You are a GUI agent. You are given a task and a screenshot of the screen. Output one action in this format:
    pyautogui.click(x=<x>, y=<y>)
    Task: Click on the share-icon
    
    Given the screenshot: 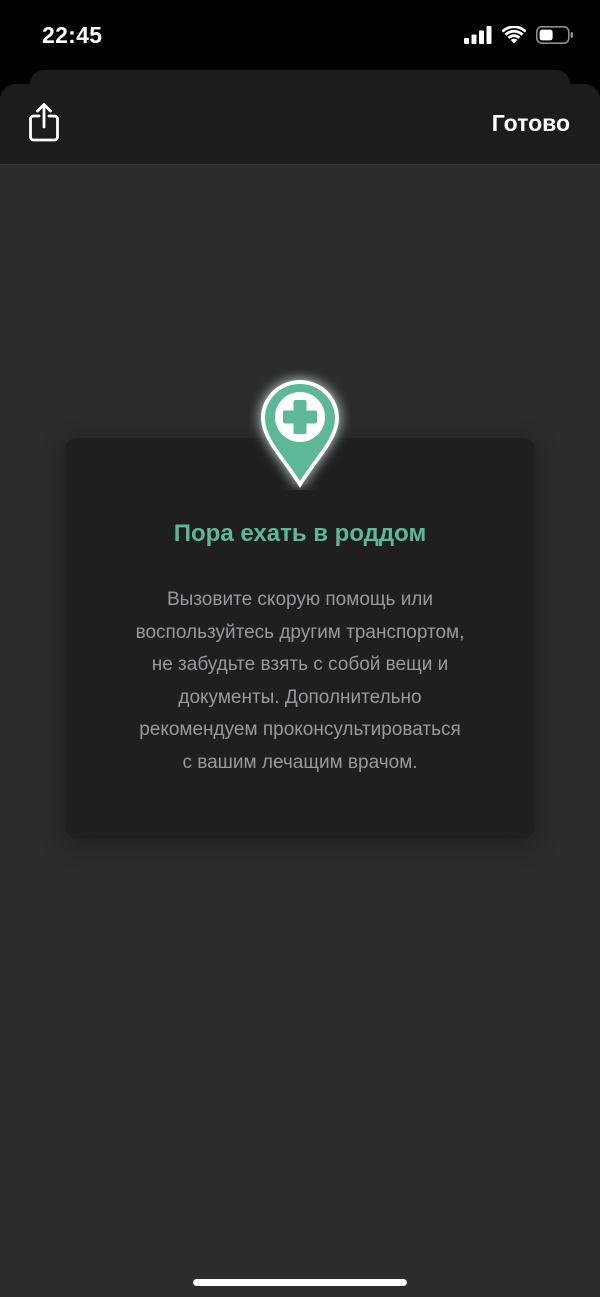 What is the action you would take?
    pyautogui.click(x=44, y=124)
    